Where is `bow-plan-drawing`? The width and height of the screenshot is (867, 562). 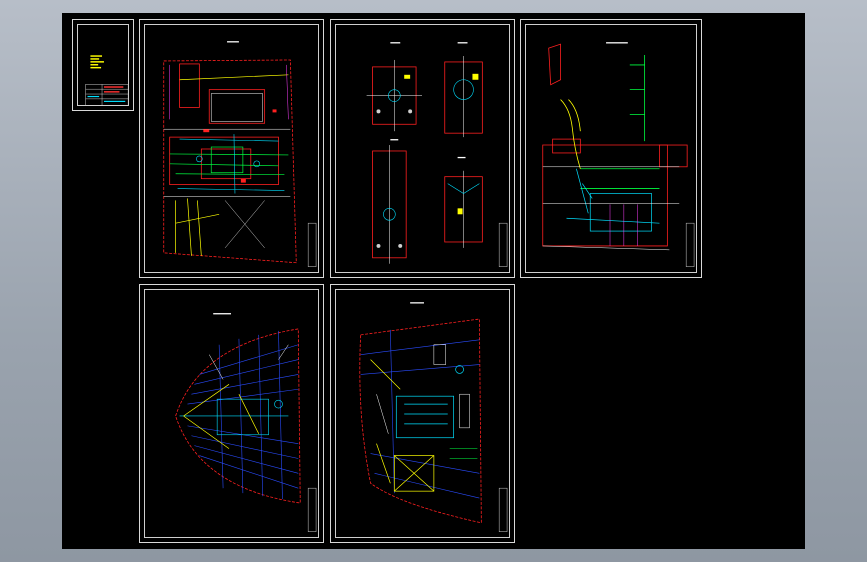 bow-plan-drawing is located at coordinates (246, 422).